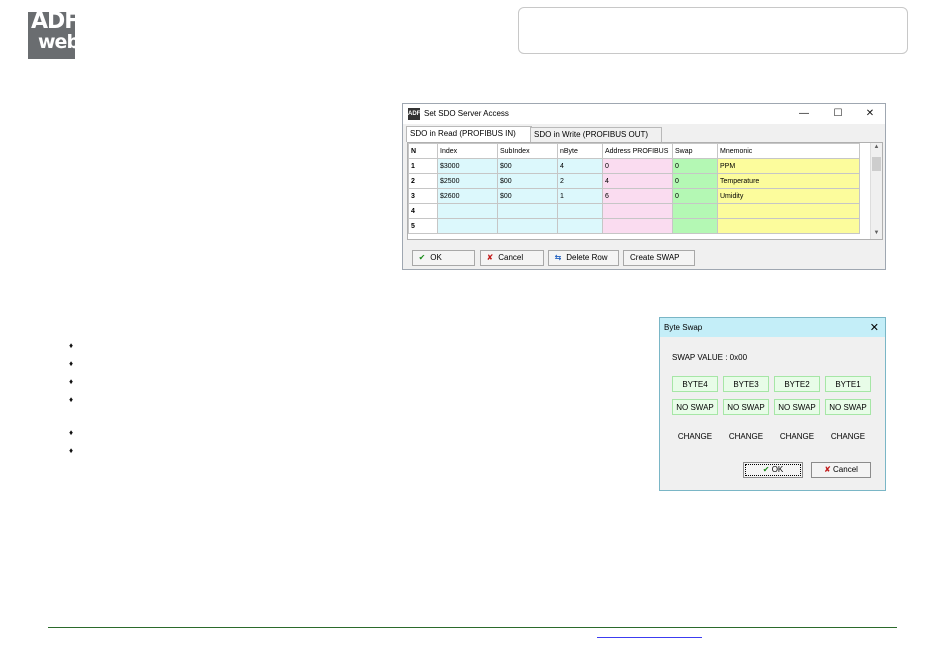  I want to click on dialog-ok-label: OK, so click(777, 469).